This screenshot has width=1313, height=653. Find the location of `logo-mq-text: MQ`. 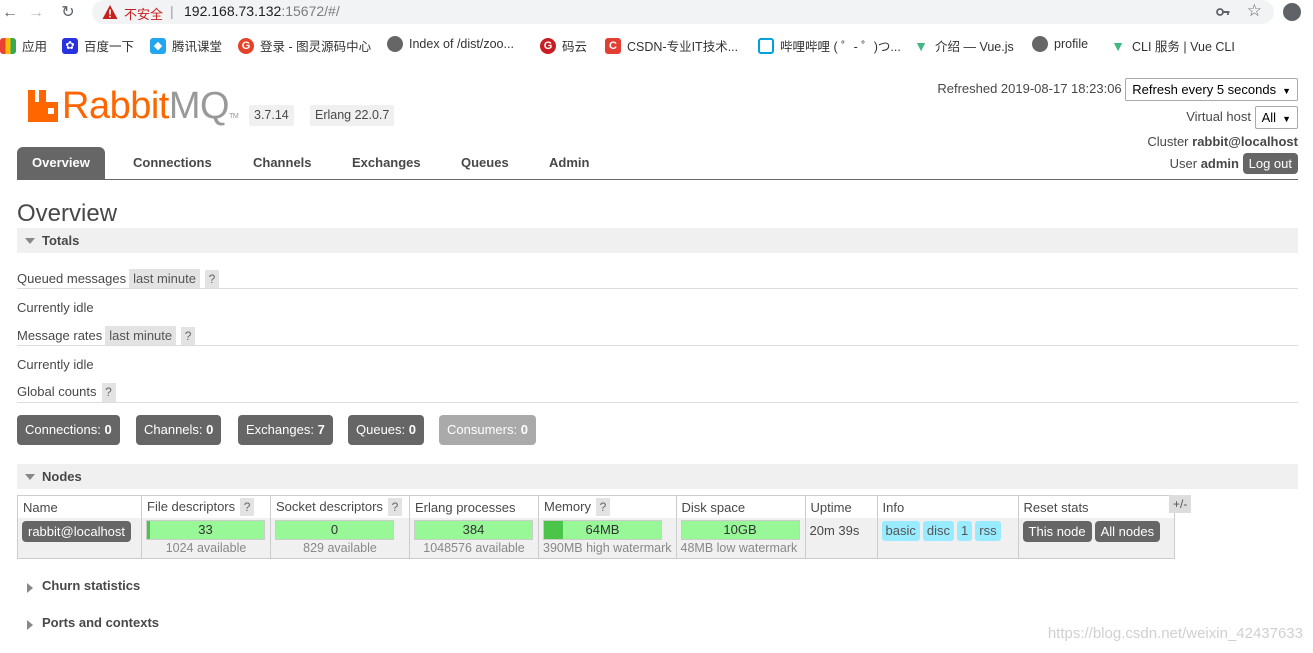

logo-mq-text: MQ is located at coordinates (199, 106).